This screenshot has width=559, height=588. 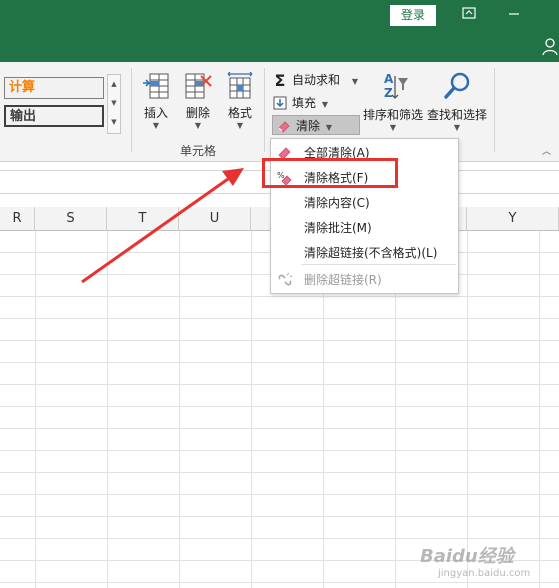 I want to click on watermark-text: Baidu经验, so click(x=467, y=556).